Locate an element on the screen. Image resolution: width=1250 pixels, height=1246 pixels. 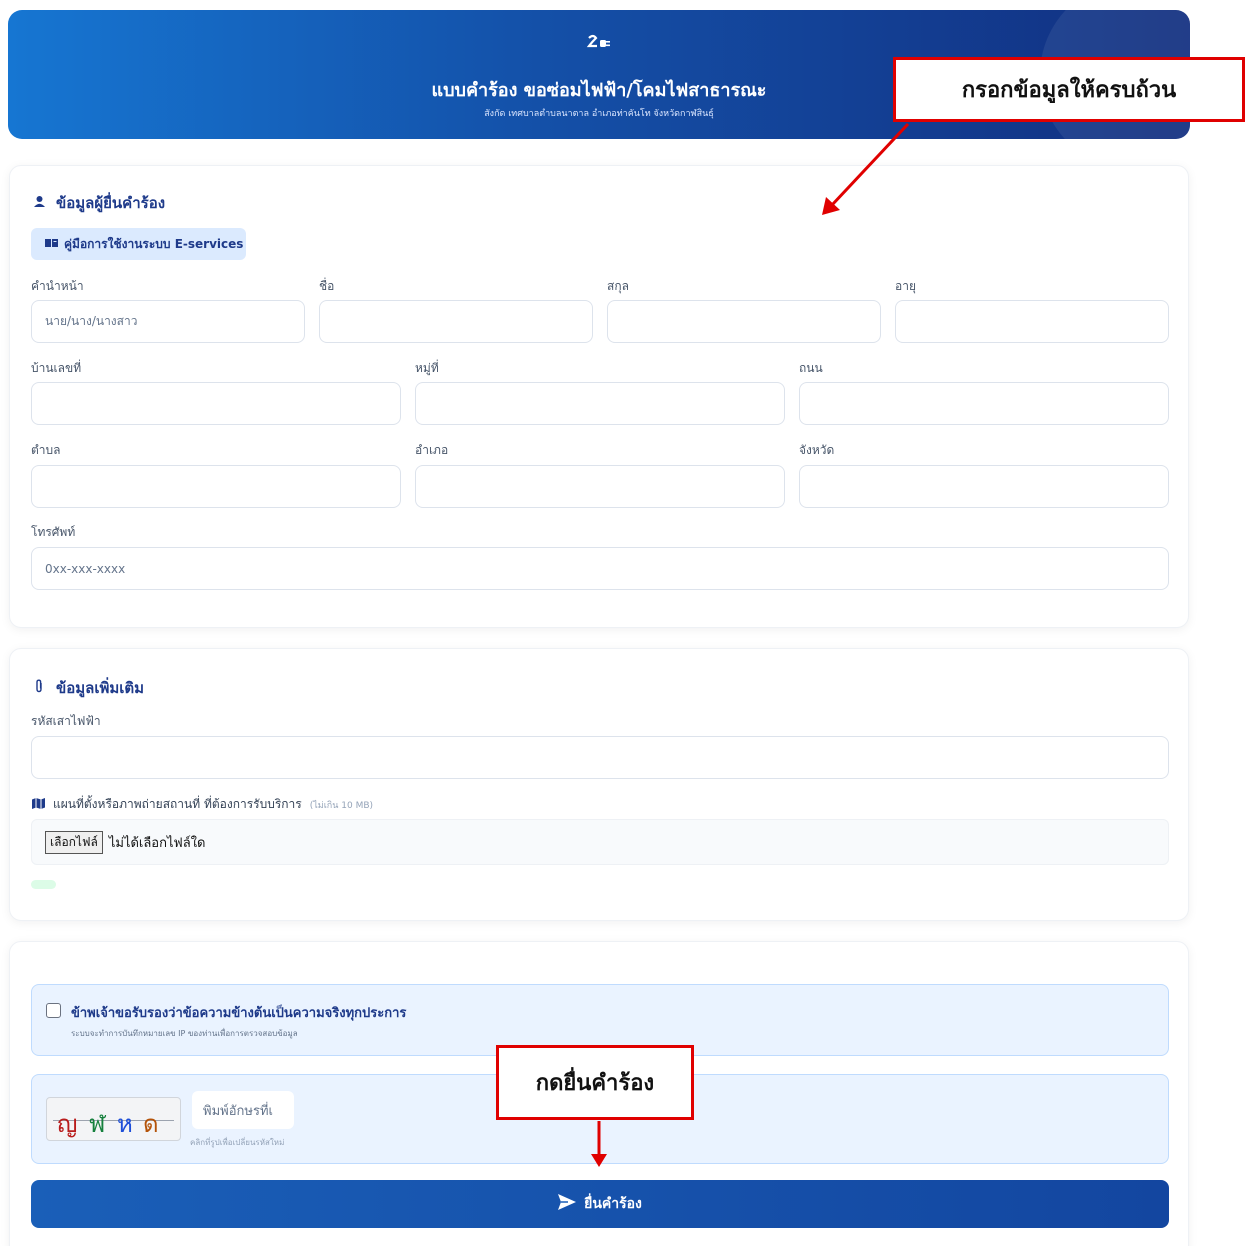
applicant-section-title: ข้อมูลผู้ยื่นคำร้อง is located at coordinates (98, 203).